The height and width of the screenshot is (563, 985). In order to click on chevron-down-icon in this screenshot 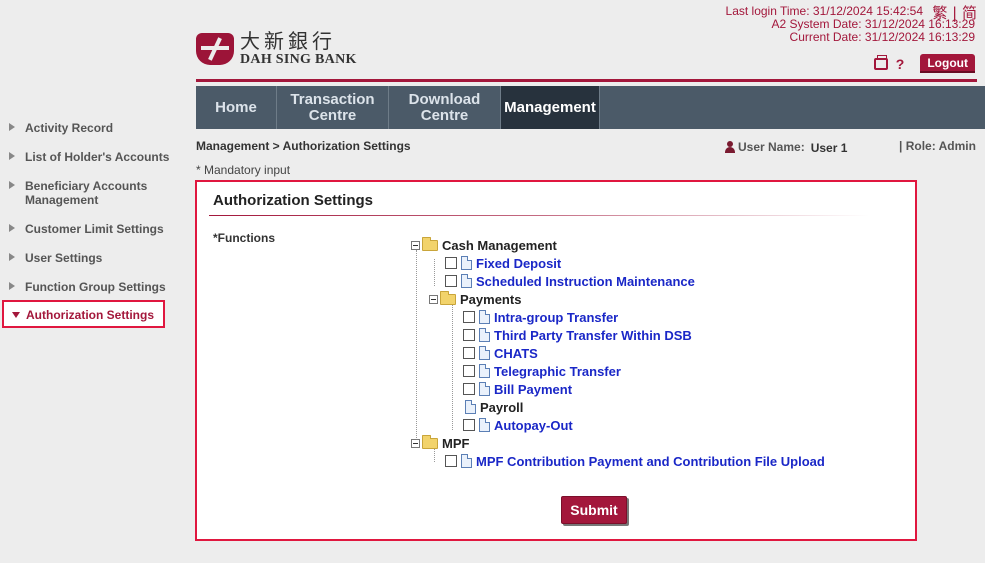, I will do `click(16, 315)`.